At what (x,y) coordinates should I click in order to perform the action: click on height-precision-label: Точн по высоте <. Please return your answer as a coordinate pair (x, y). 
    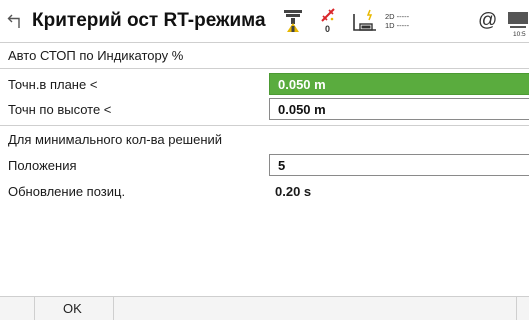
    Looking at the image, I should click on (60, 109).